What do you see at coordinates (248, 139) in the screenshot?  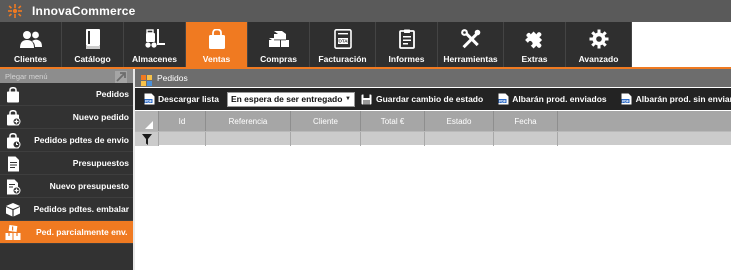 I see `filter-cell-referencia` at bounding box center [248, 139].